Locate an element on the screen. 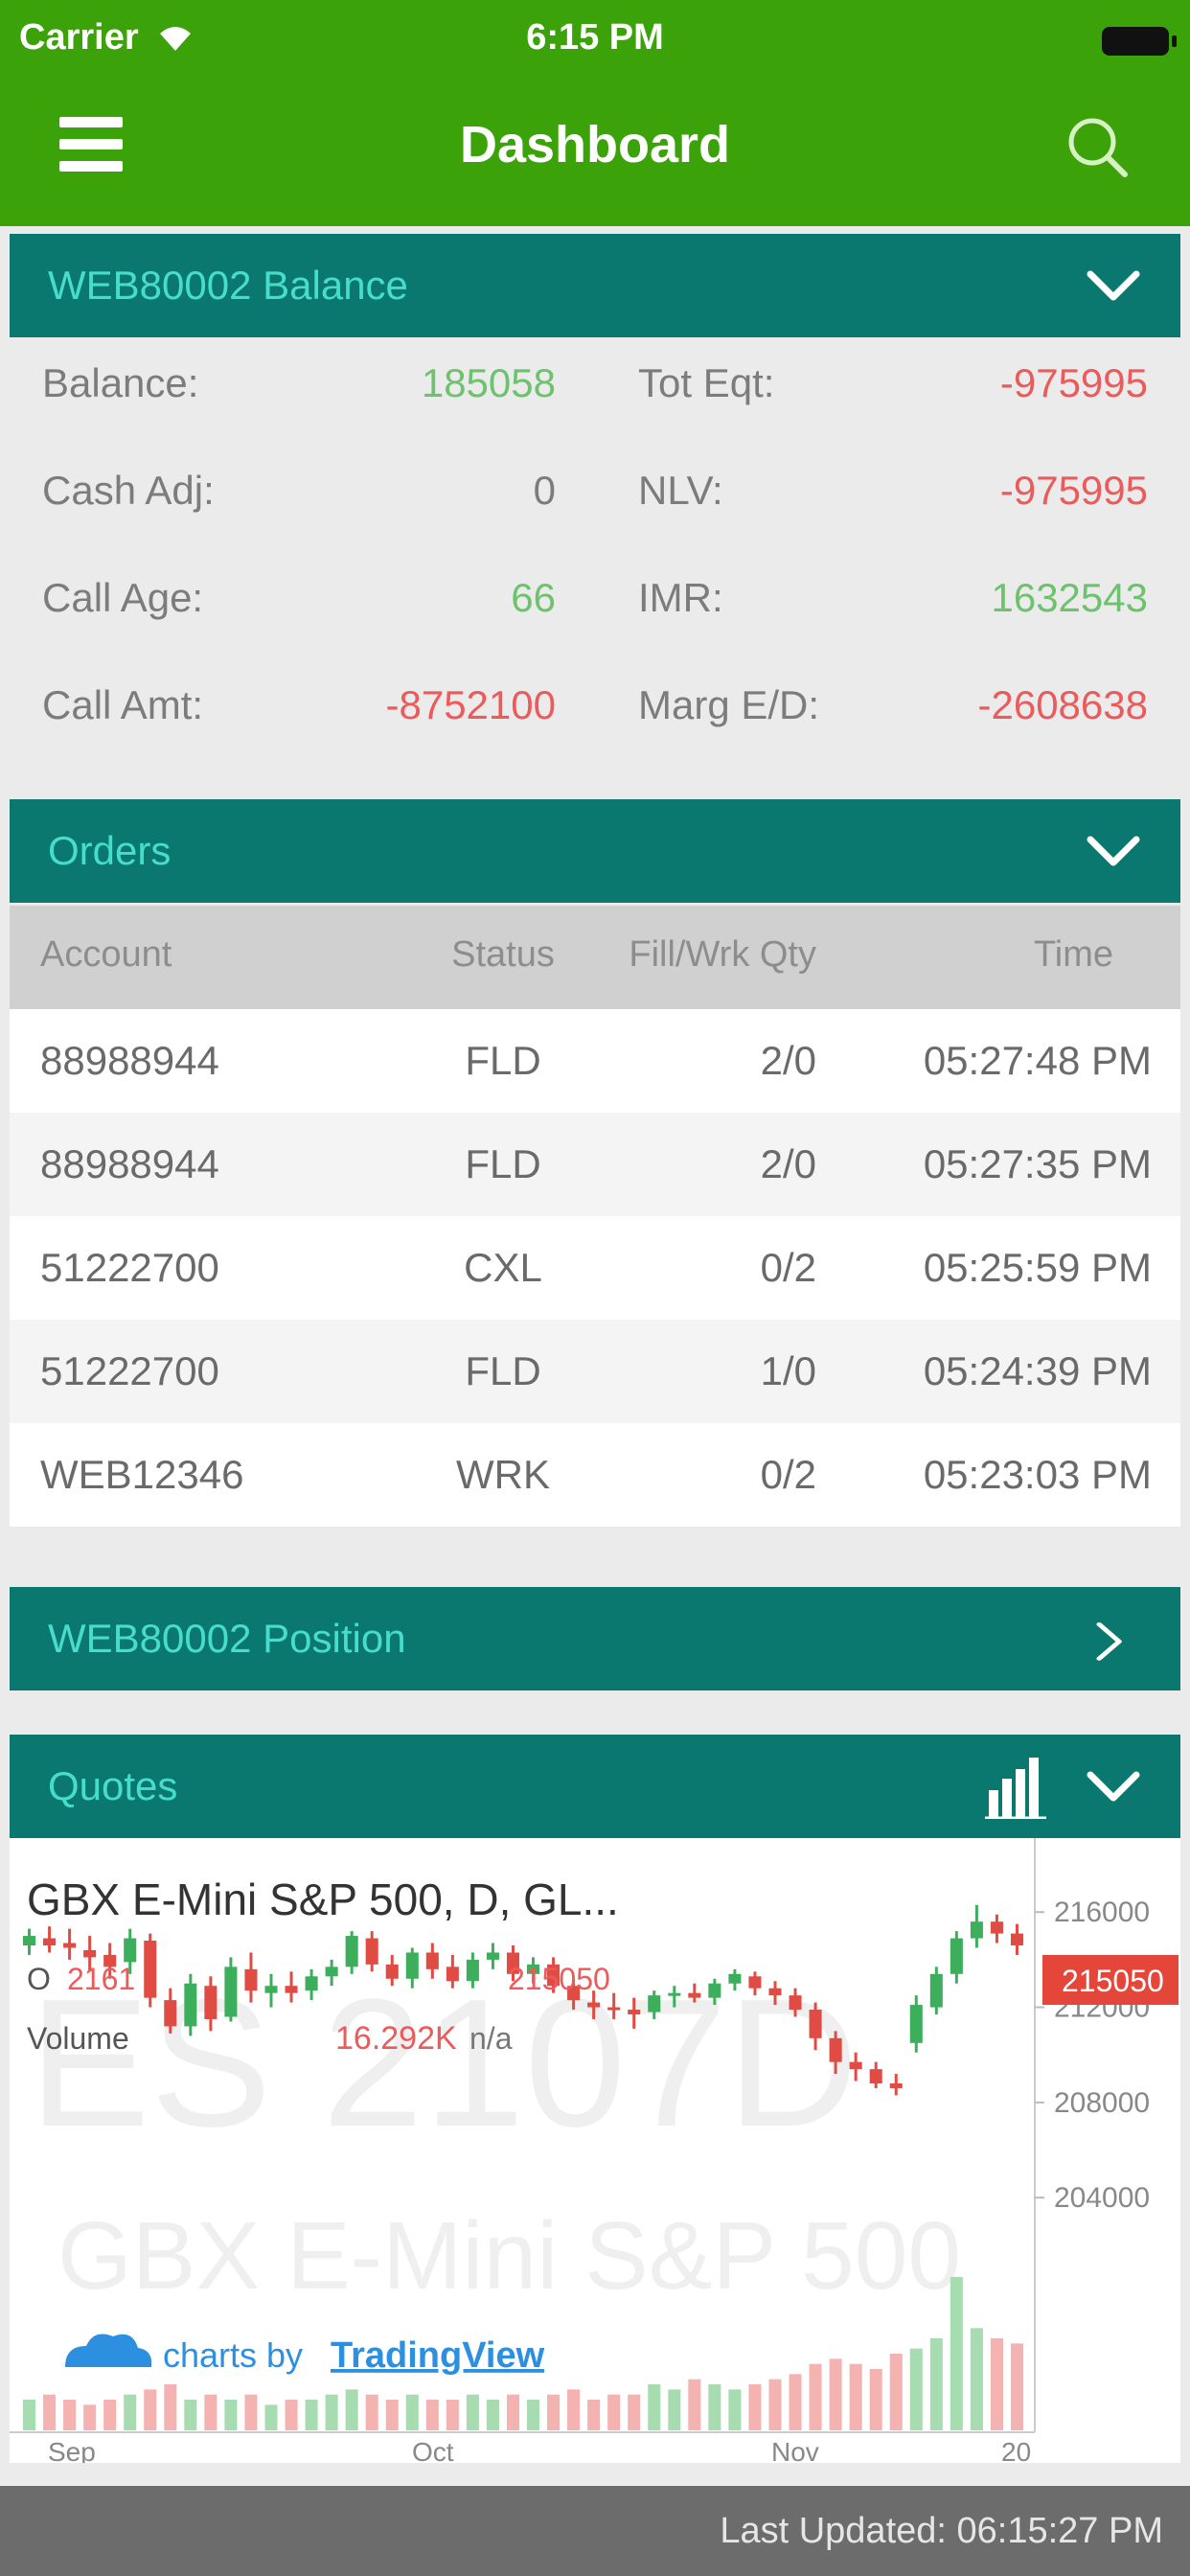 The height and width of the screenshot is (2576, 1190). table-row: 51222700 FLD 1/0 05:24:39 PM is located at coordinates (595, 1371).